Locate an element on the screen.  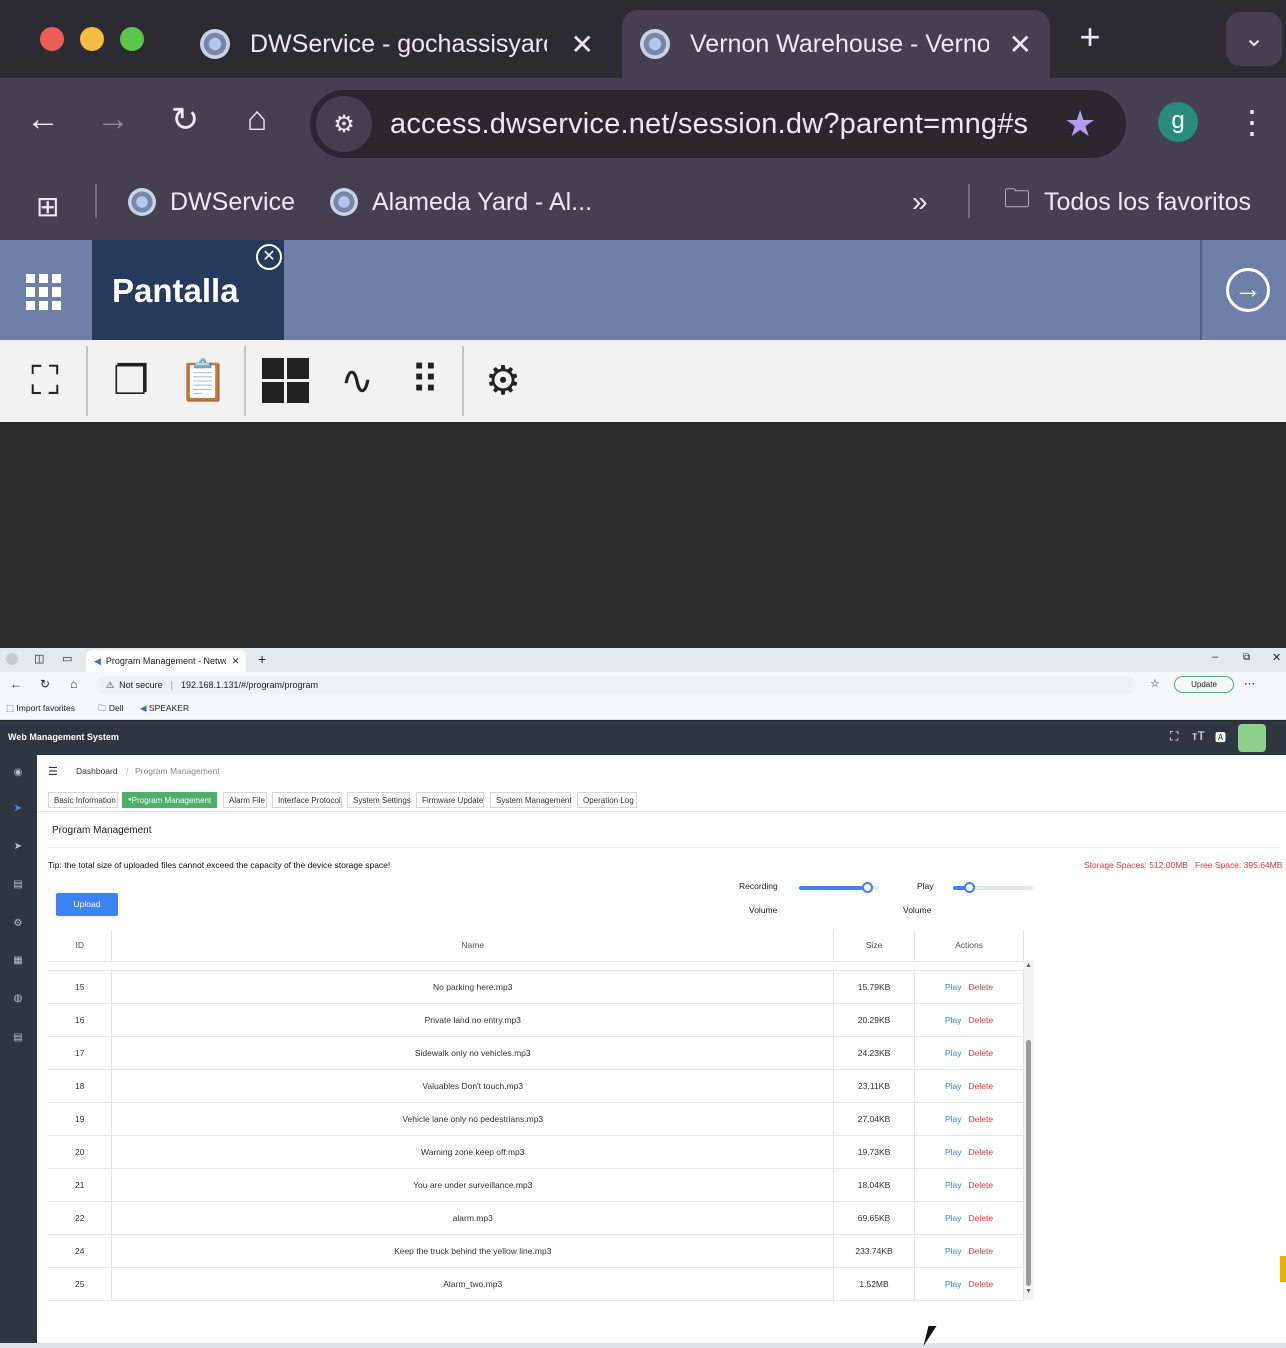
table-scrollbar: ▲ ▼ is located at coordinates (1029, 1130).